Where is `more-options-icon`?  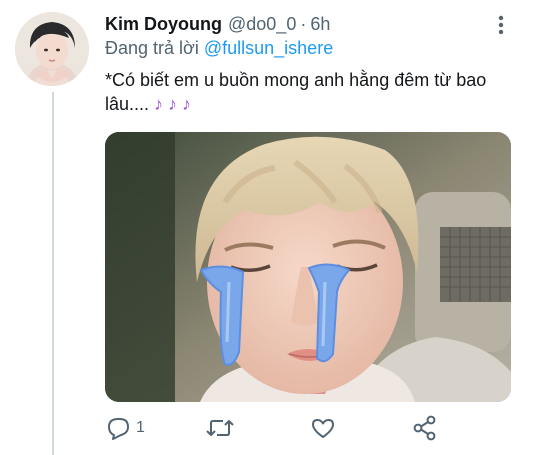
more-options-icon is located at coordinates (501, 25).